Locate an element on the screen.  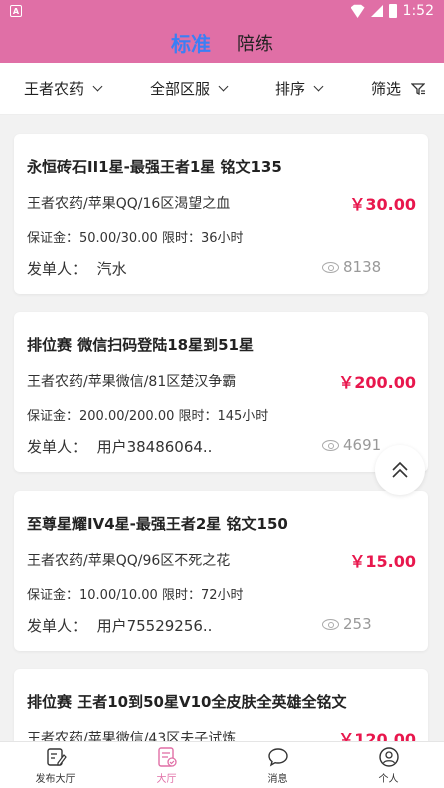
filter-screen: 筛选 is located at coordinates (398, 88).